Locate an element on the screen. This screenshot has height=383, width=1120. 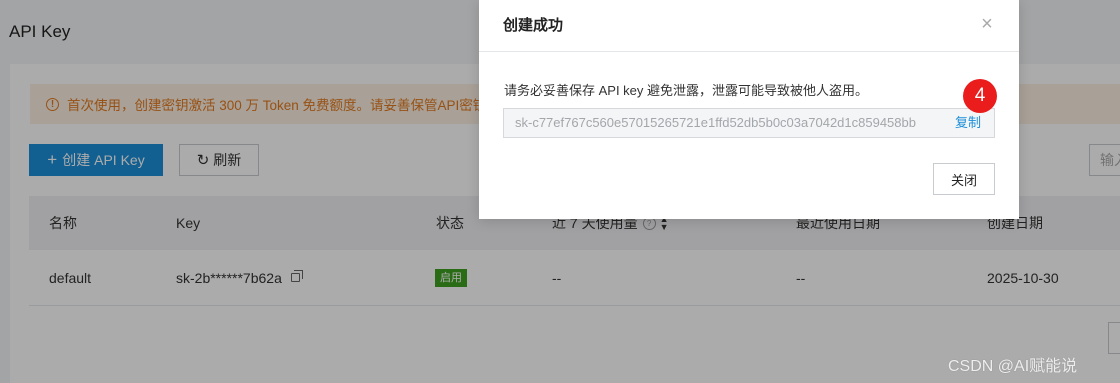
dialog-title: 创建成功 is located at coordinates (533, 25).